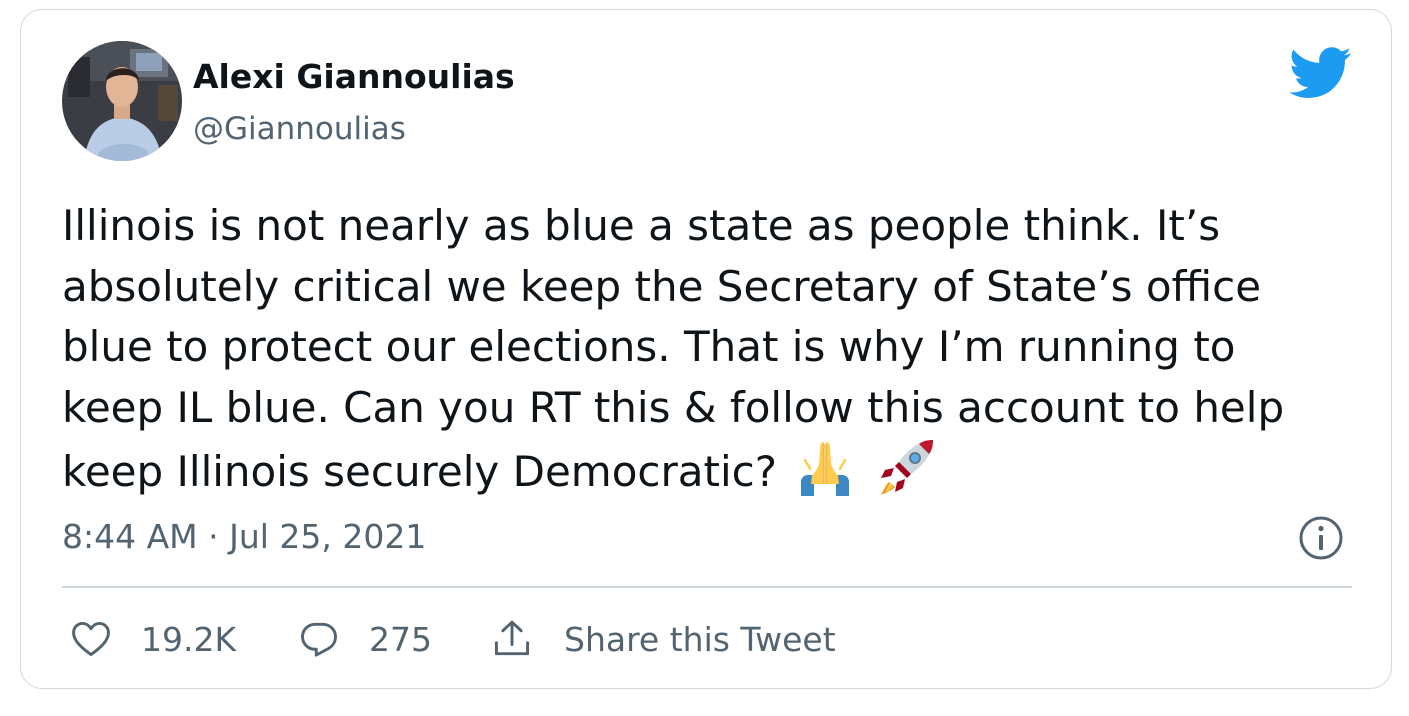 The height and width of the screenshot is (716, 1409). I want to click on heart-icon, so click(91, 639).